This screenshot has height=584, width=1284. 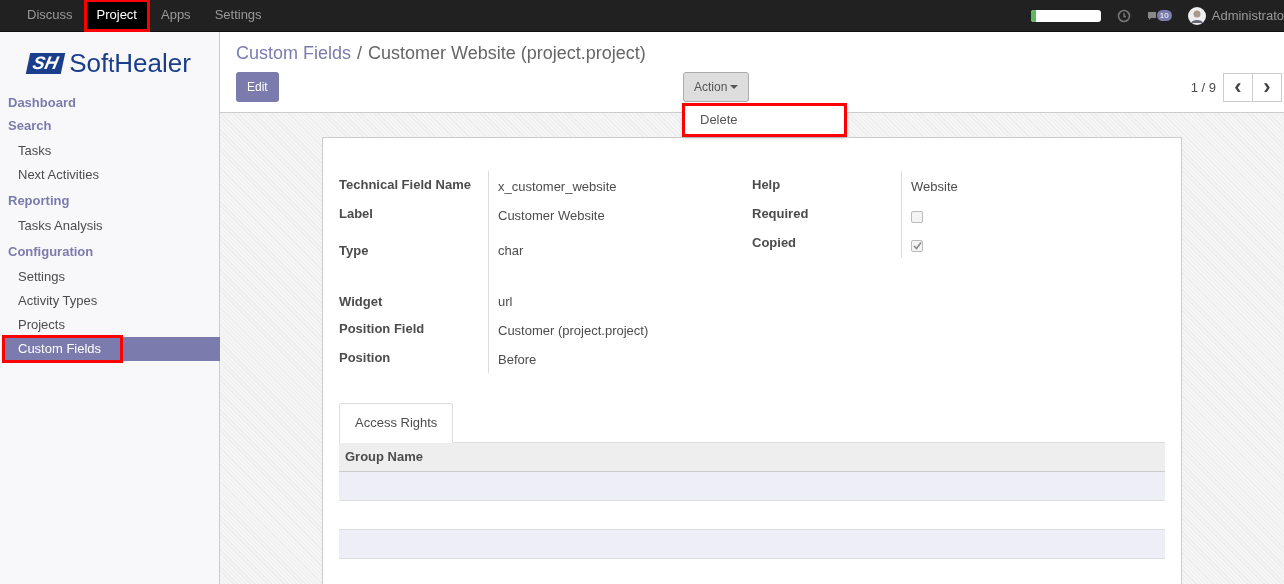 What do you see at coordinates (934, 186) in the screenshot?
I see `field-value: Website` at bounding box center [934, 186].